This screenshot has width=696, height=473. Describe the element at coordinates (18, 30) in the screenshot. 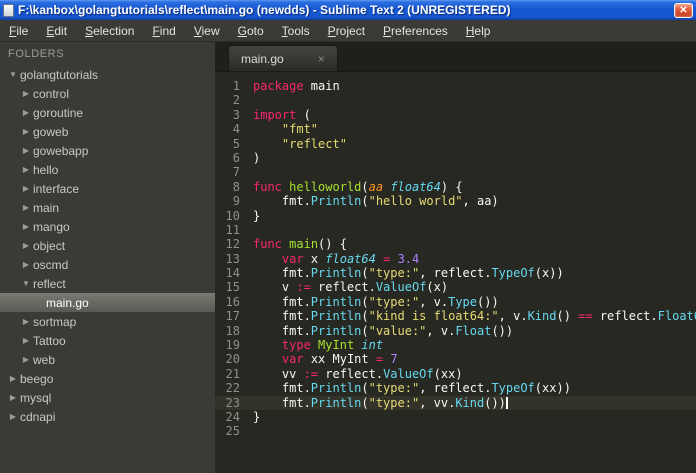

I see `menu-file: File` at that location.